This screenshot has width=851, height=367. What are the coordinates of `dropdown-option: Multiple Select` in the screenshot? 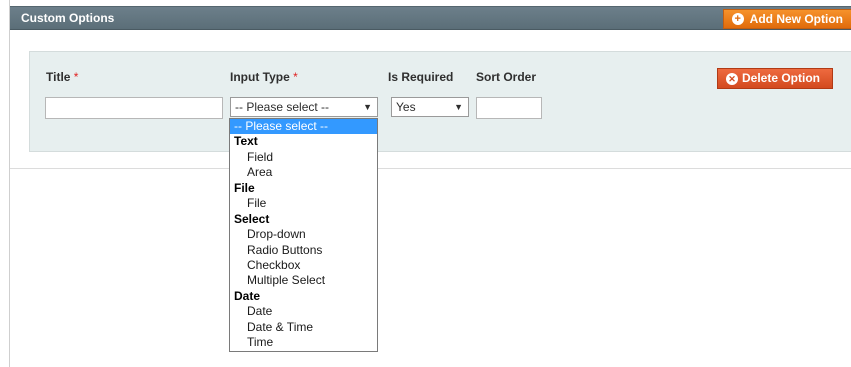 It's located at (303, 280).